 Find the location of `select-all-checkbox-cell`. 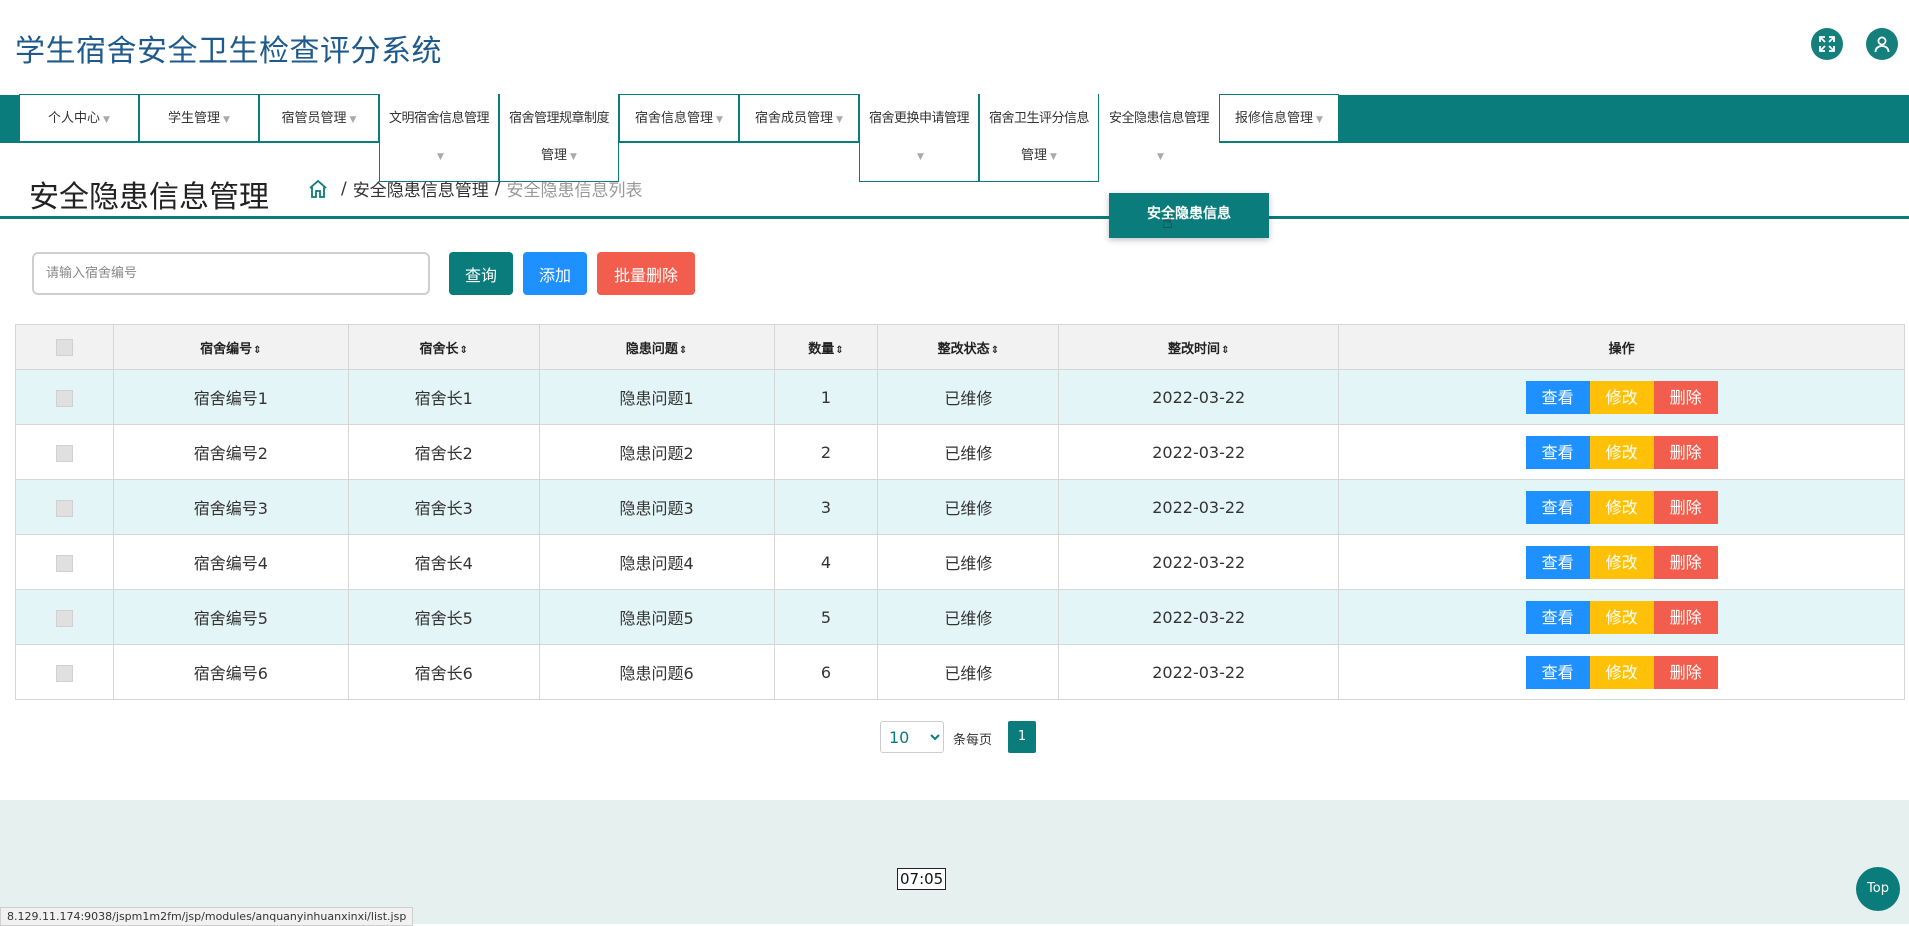

select-all-checkbox-cell is located at coordinates (64, 347).